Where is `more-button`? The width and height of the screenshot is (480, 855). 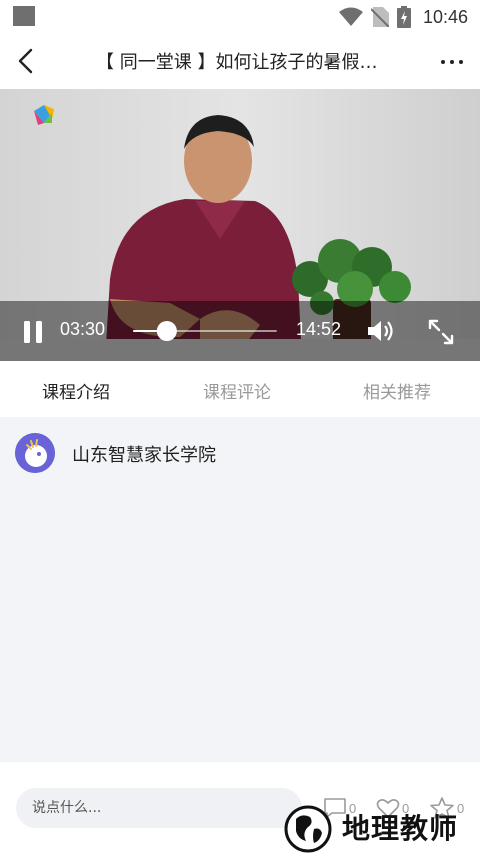 more-button is located at coordinates (452, 62).